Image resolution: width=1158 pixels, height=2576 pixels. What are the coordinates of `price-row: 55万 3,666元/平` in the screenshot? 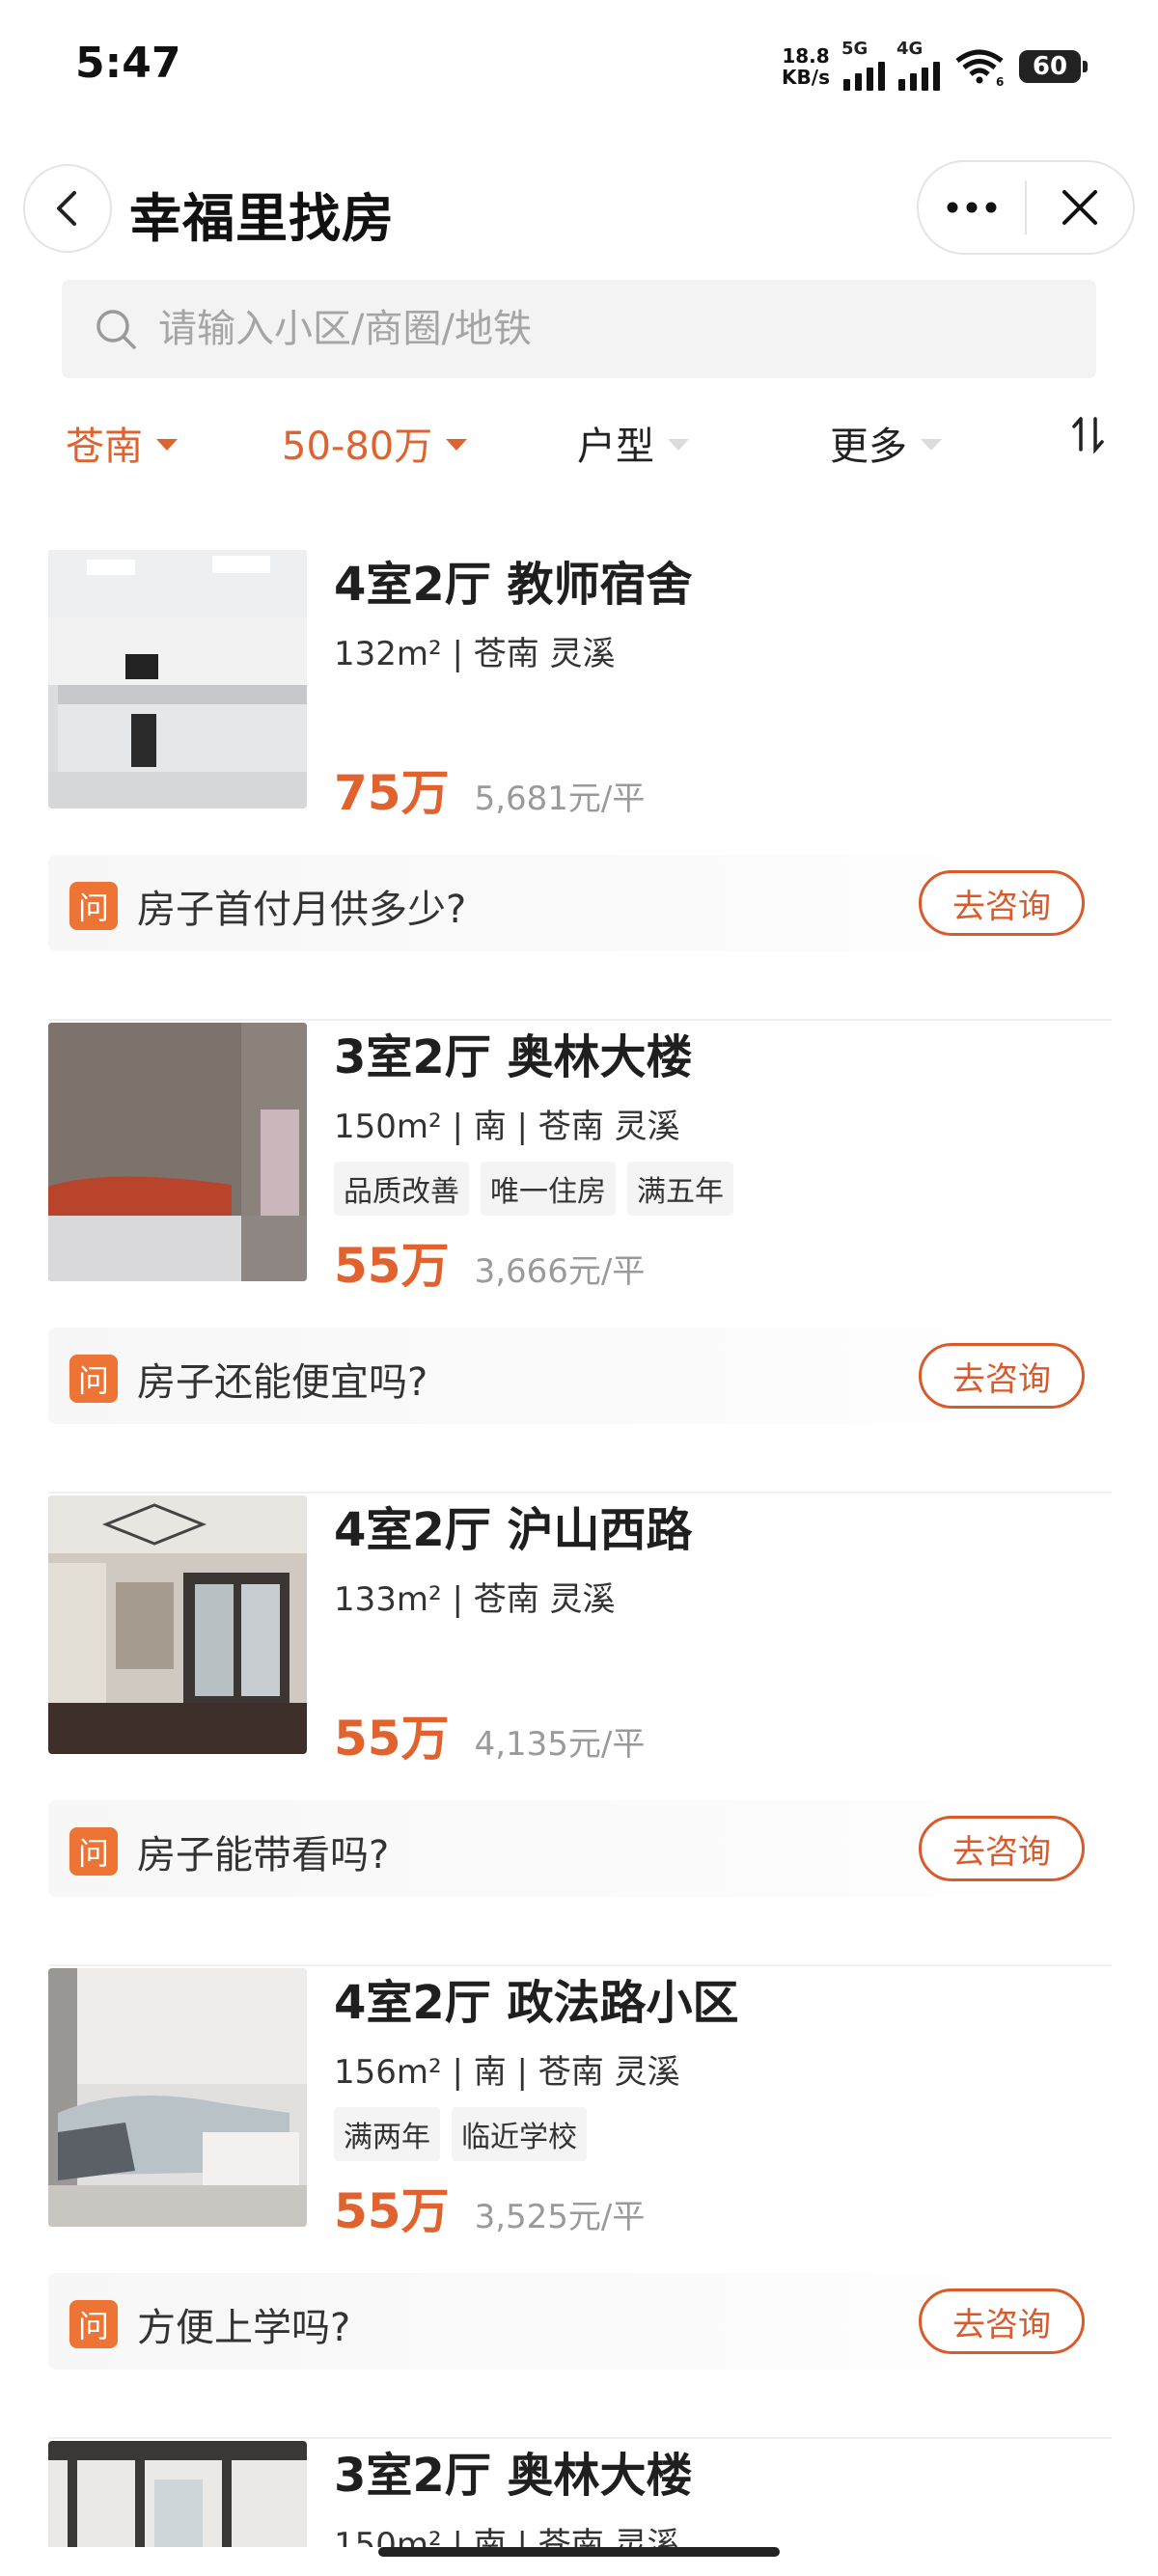 It's located at (489, 1262).